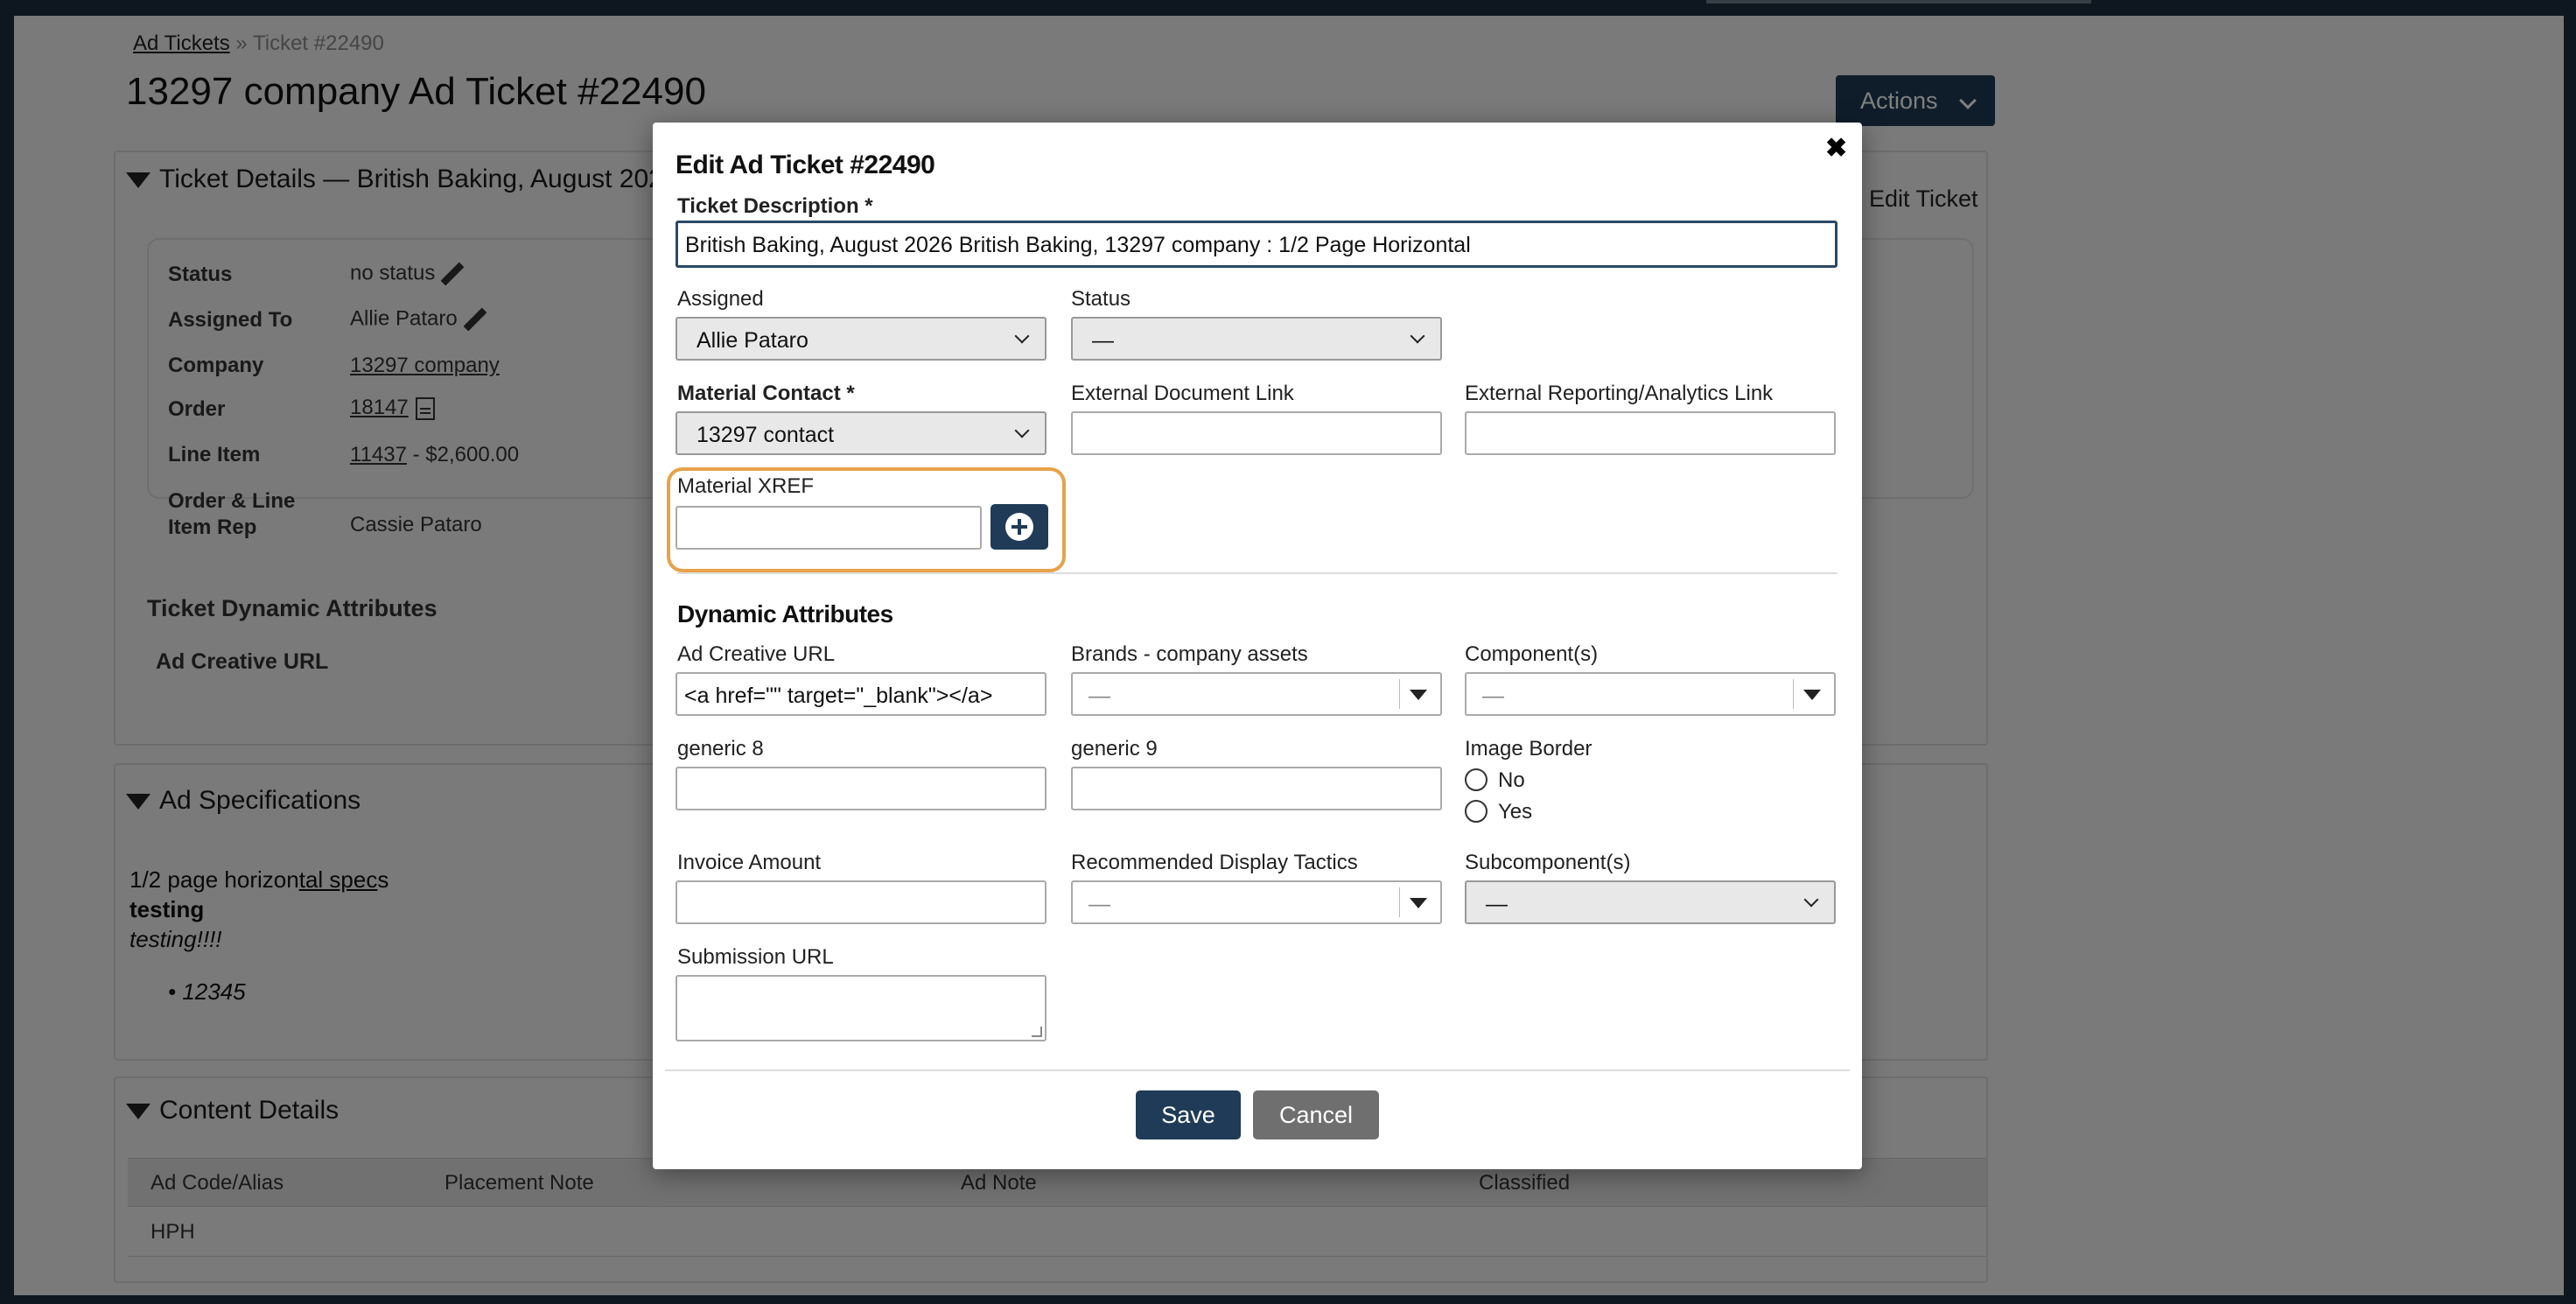 The height and width of the screenshot is (1304, 2576). Describe the element at coordinates (1256, 433) in the screenshot. I see `external-document-link-input` at that location.